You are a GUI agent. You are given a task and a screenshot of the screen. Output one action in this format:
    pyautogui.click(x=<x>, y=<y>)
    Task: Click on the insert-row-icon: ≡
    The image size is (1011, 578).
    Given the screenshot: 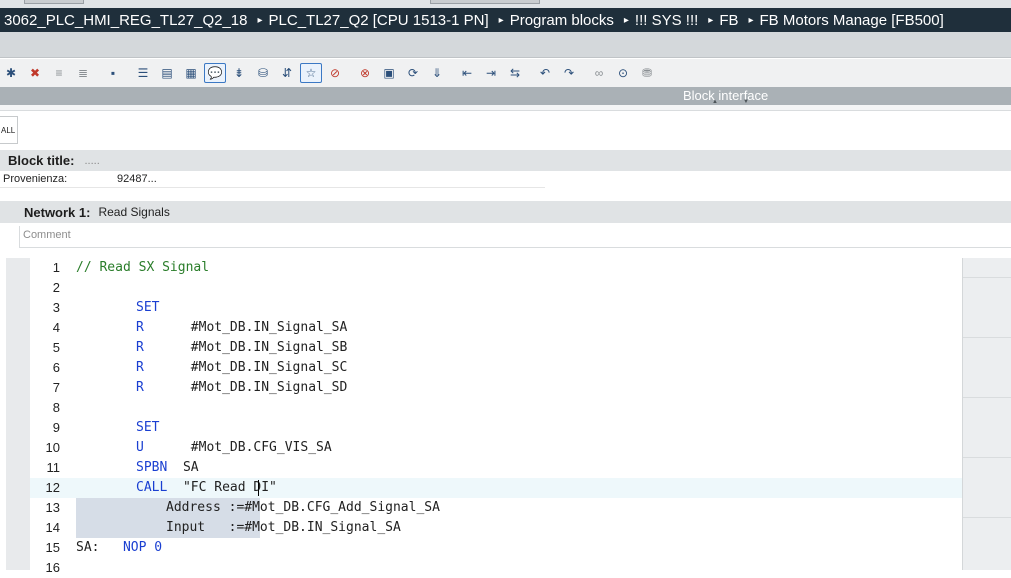 What is the action you would take?
    pyautogui.click(x=59, y=73)
    